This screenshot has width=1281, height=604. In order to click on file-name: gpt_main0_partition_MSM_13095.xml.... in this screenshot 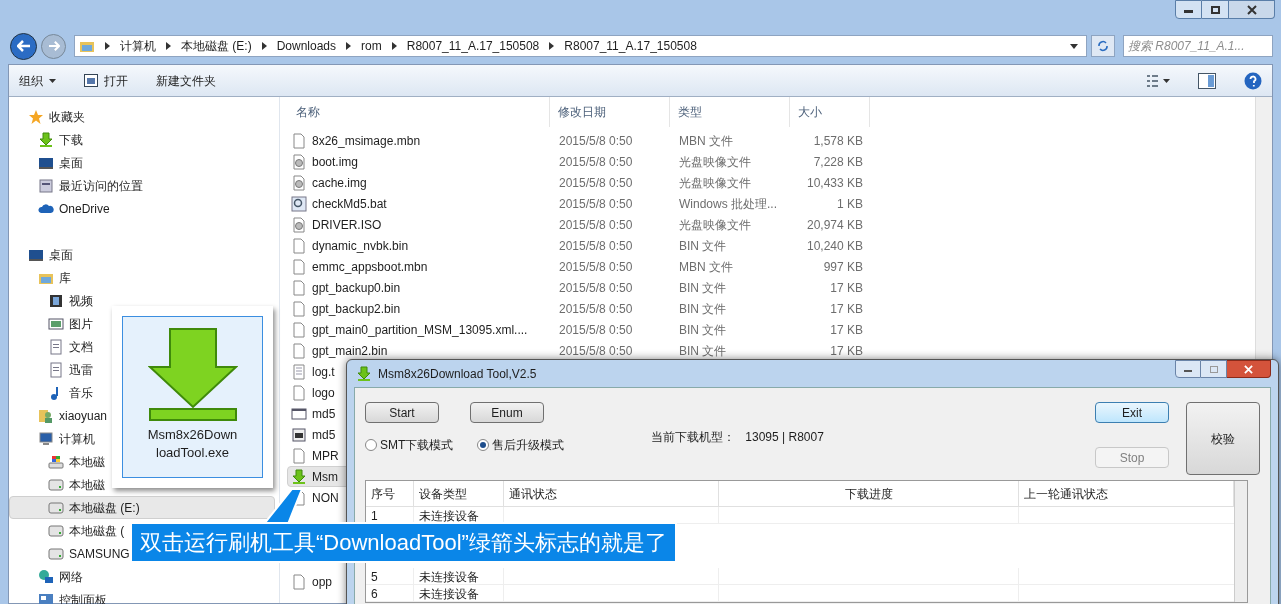, I will do `click(420, 330)`.